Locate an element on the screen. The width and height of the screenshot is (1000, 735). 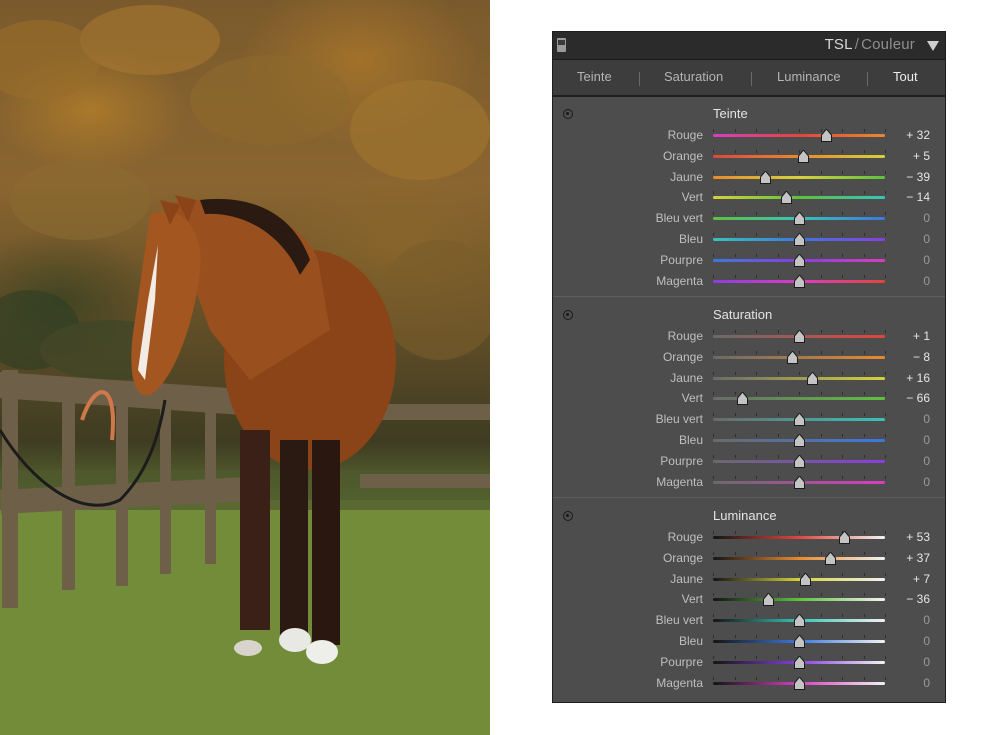
panel-header: TSL / Couleur is located at coordinates (749, 46).